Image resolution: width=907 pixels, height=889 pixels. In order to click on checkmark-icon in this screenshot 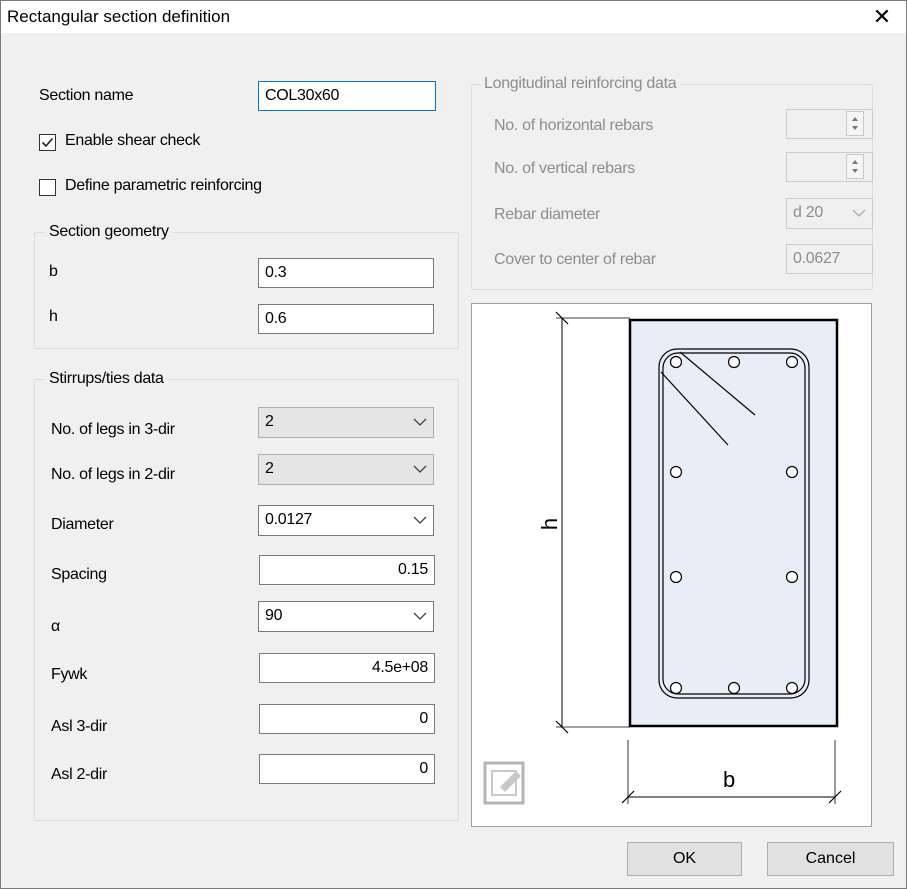, I will do `click(47, 142)`.